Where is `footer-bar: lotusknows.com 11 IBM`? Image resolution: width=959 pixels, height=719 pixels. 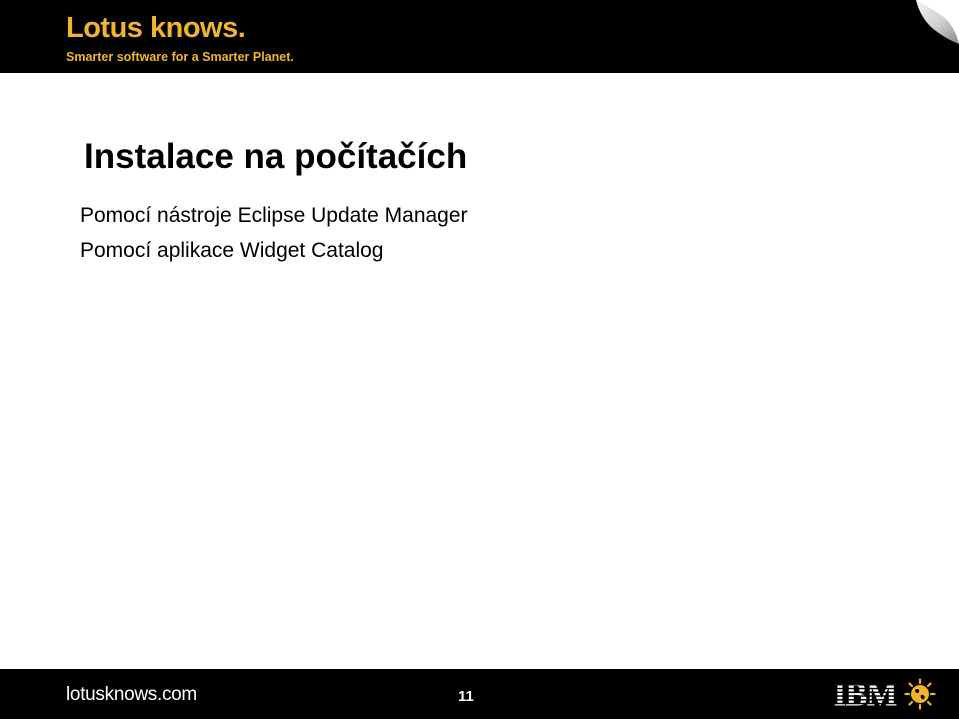
footer-bar: lotusknows.com 11 IBM is located at coordinates (479, 694).